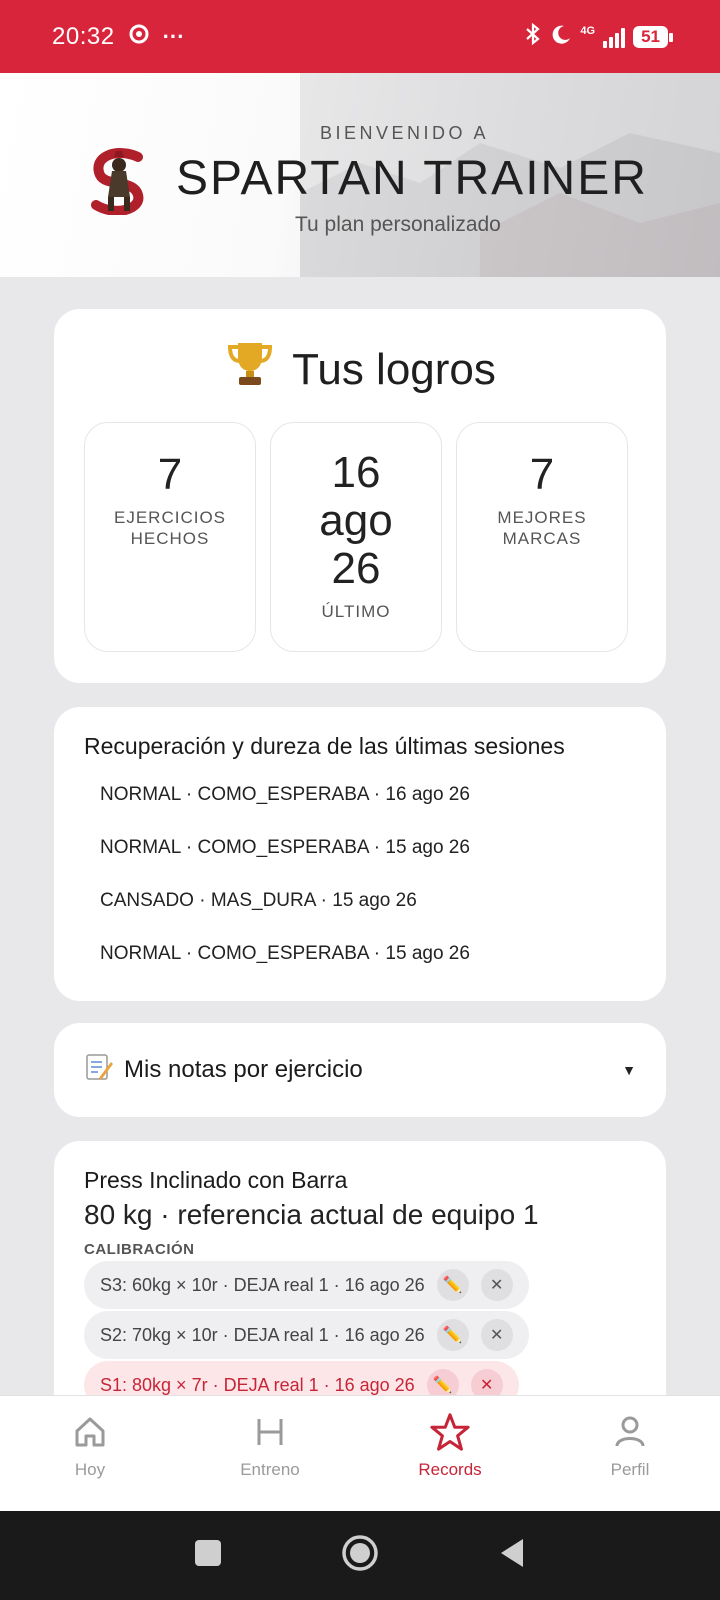 The image size is (720, 1600). What do you see at coordinates (270, 1432) in the screenshot?
I see `h-icon` at bounding box center [270, 1432].